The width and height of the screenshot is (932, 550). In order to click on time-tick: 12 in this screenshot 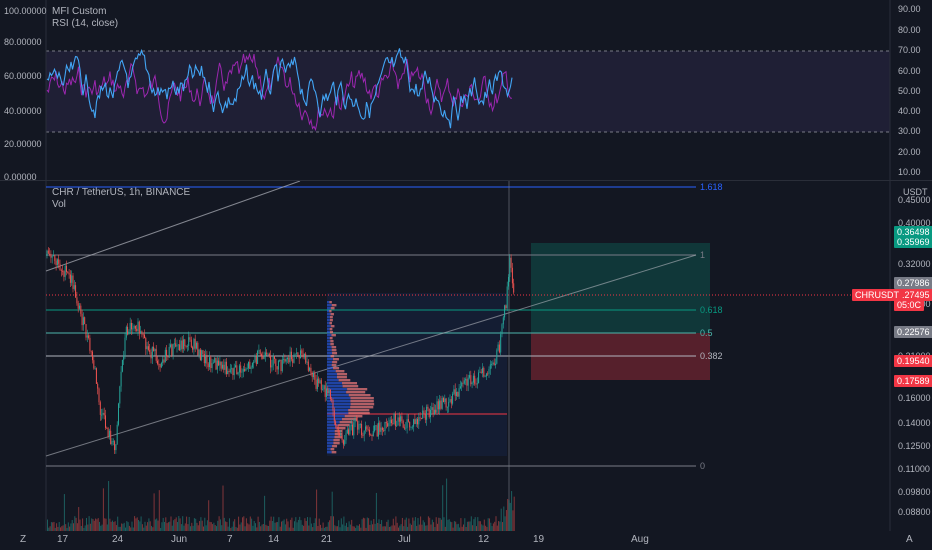, I will do `click(484, 539)`.